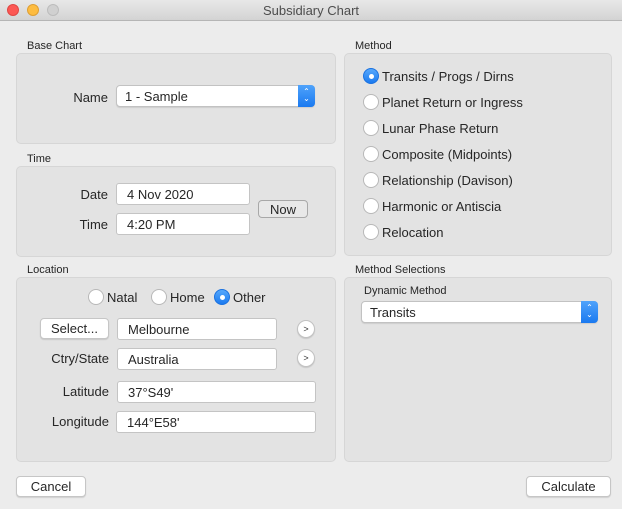 This screenshot has width=622, height=509. I want to click on method-section-label: Method, so click(373, 46).